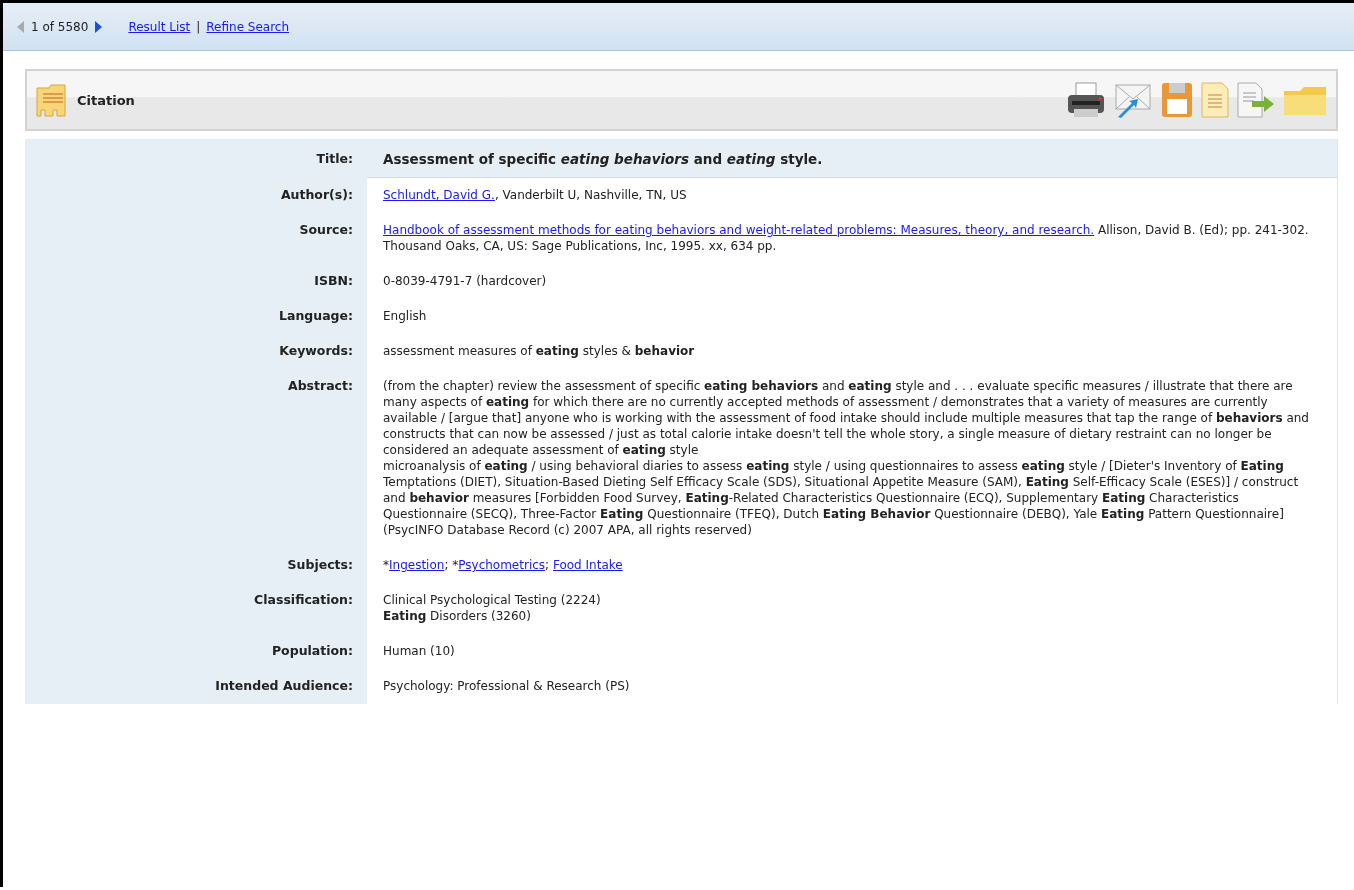 The height and width of the screenshot is (890, 1354). What do you see at coordinates (1133, 100) in the screenshot?
I see `envelope-arrow-icon` at bounding box center [1133, 100].